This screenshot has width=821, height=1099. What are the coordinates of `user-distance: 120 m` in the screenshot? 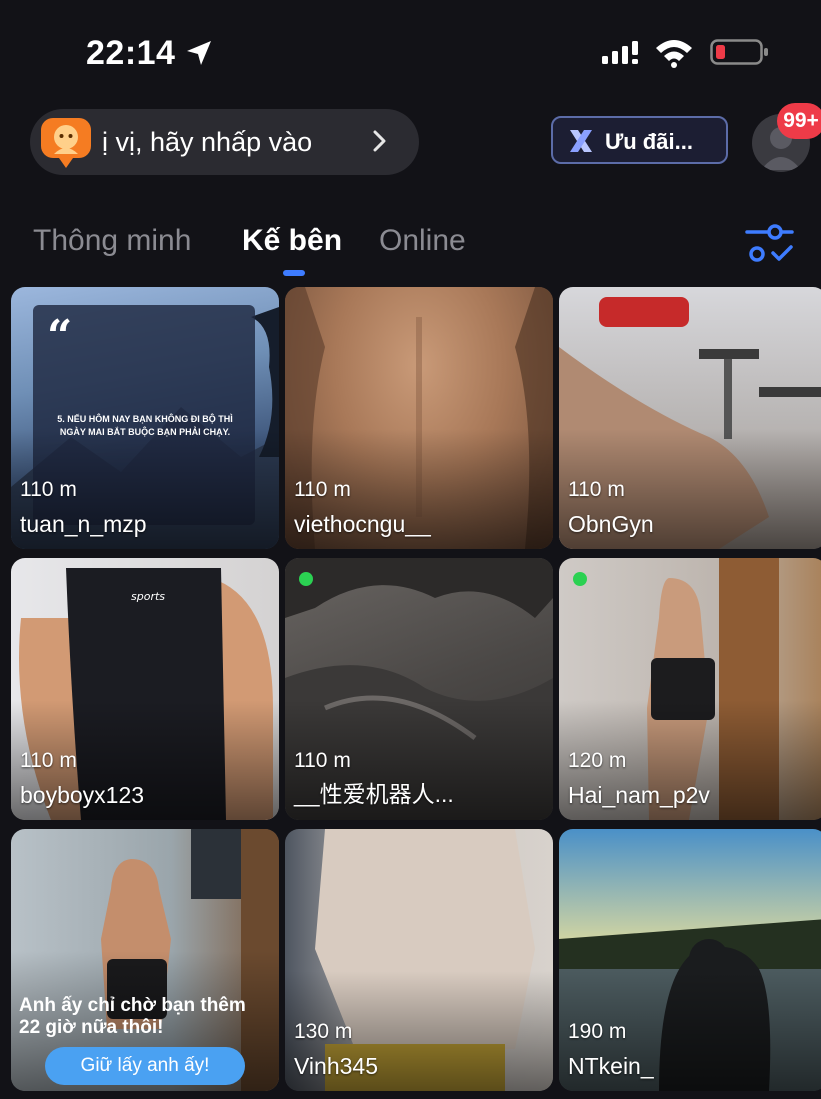 It's located at (597, 760).